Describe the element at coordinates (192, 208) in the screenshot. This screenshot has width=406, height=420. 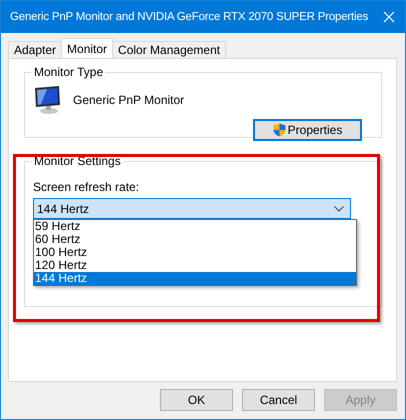
I see `refresh-rate-dropdown: 144 Hertz` at that location.